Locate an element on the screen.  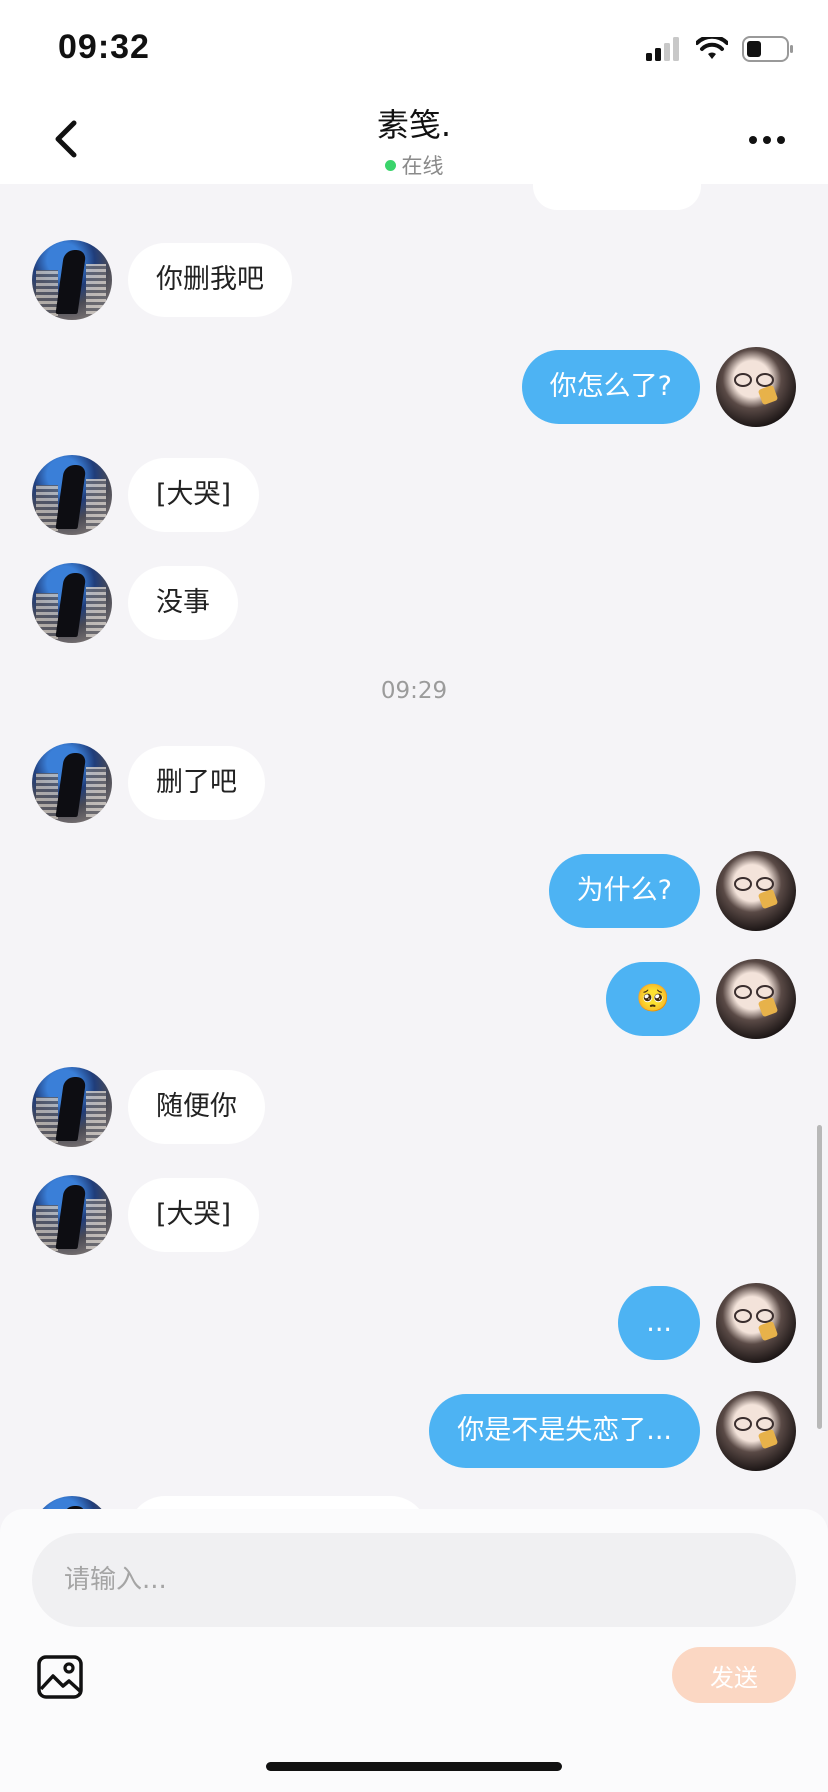
time-divider: 09:29 is located at coordinates (414, 691).